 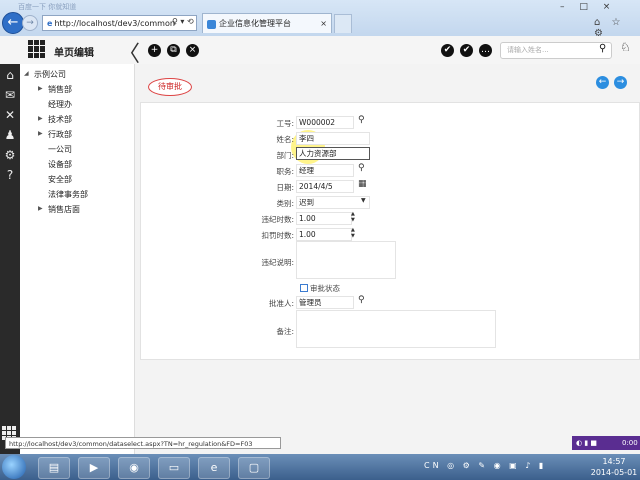 I want to click on forward-button: →, so click(x=30, y=23).